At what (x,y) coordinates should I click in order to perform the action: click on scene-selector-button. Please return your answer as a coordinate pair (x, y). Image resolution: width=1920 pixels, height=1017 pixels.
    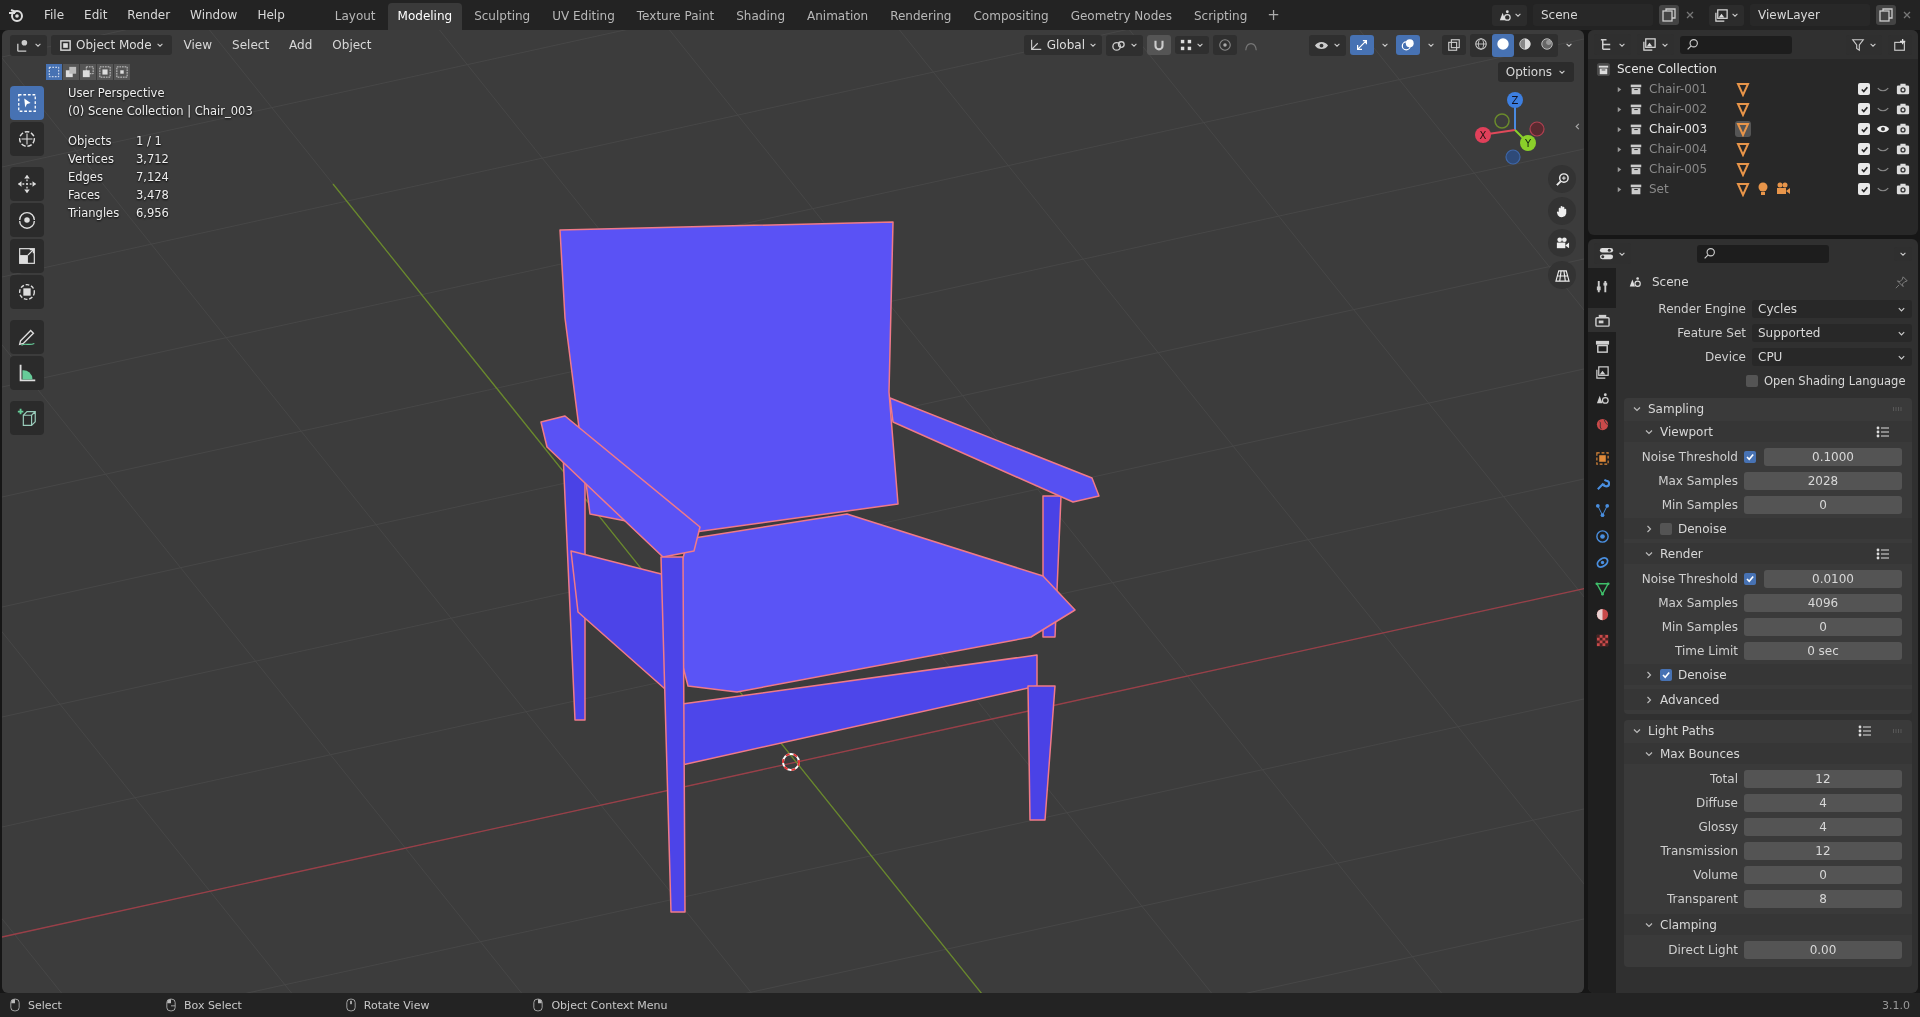
    Looking at the image, I should click on (1509, 15).